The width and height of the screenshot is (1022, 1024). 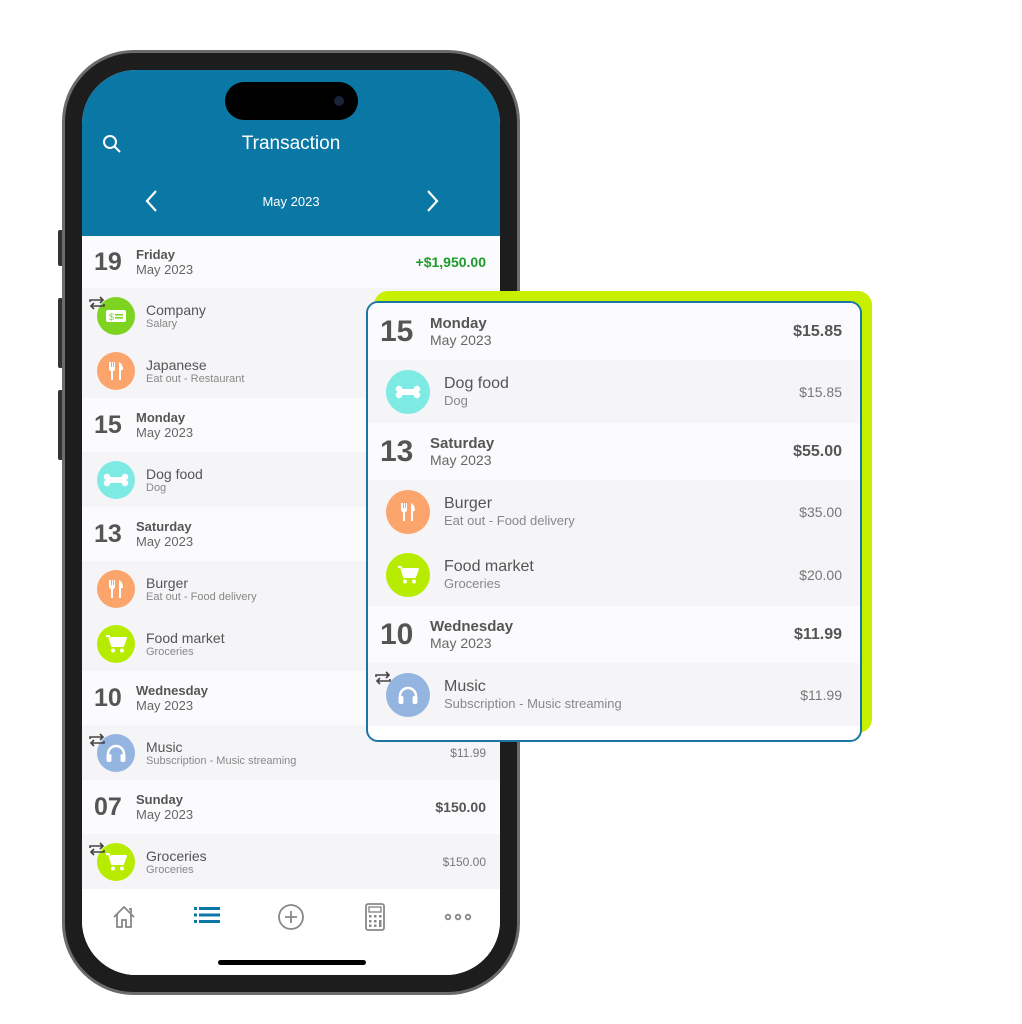 What do you see at coordinates (291, 807) in the screenshot?
I see `day-header: 07 Sunday May 2023 $150.00` at bounding box center [291, 807].